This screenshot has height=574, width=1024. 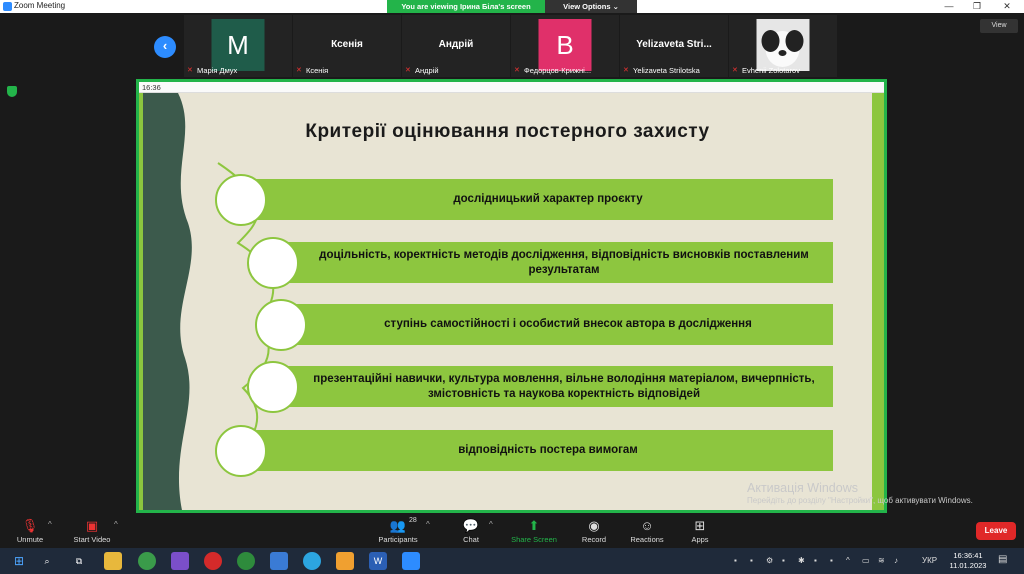 What do you see at coordinates (40, 5) in the screenshot?
I see `window-title: Zoom Meeting` at bounding box center [40, 5].